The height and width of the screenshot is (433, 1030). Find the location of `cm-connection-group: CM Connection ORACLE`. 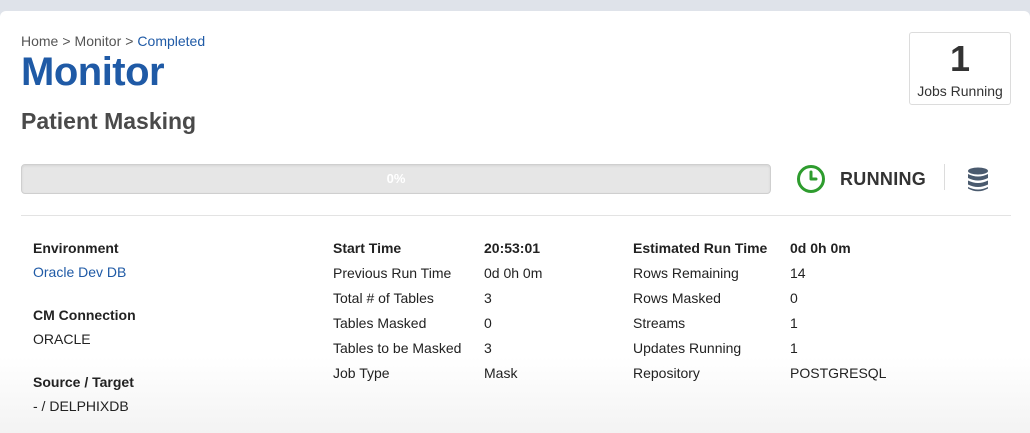

cm-connection-group: CM Connection ORACLE is located at coordinates (168, 340).